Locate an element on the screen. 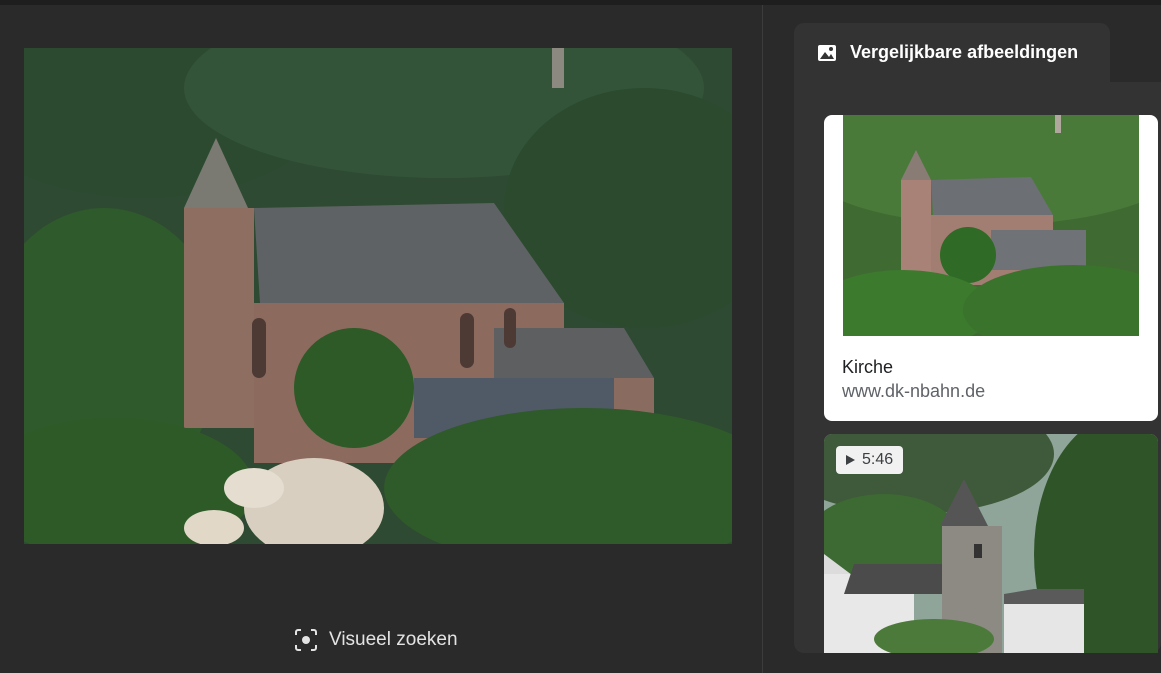 This screenshot has height=673, width=1161. video-duration: 5:46 is located at coordinates (878, 459).